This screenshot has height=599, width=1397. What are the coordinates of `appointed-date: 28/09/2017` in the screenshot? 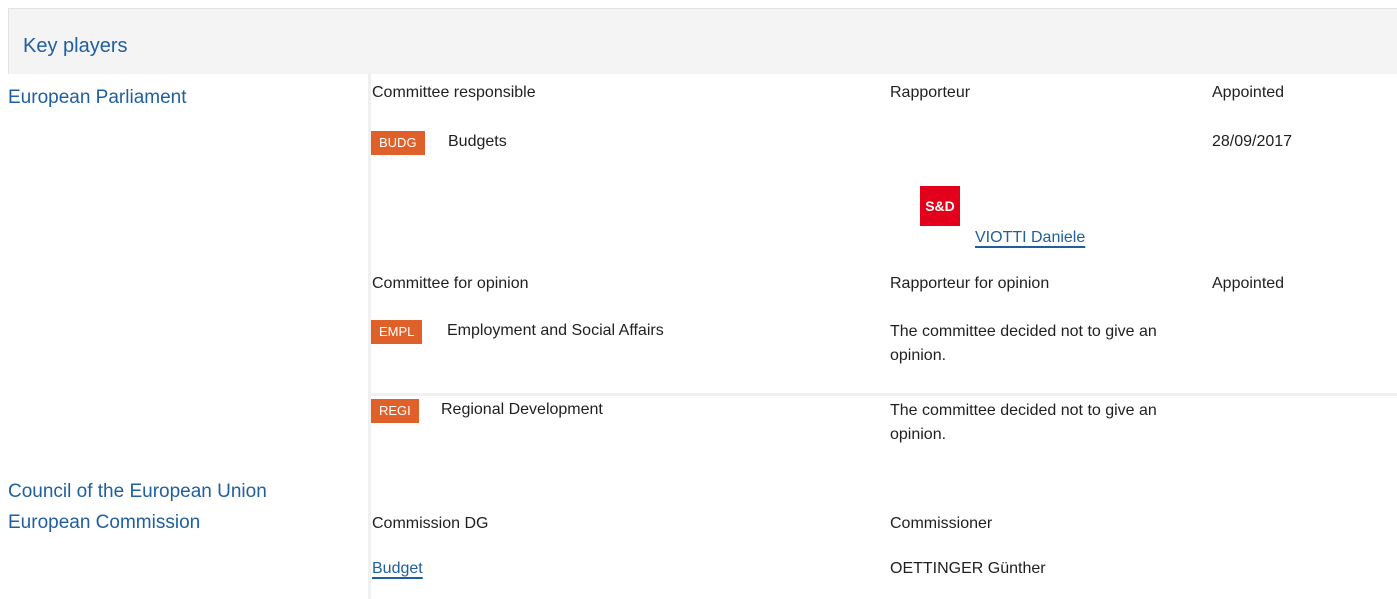 It's located at (1252, 141).